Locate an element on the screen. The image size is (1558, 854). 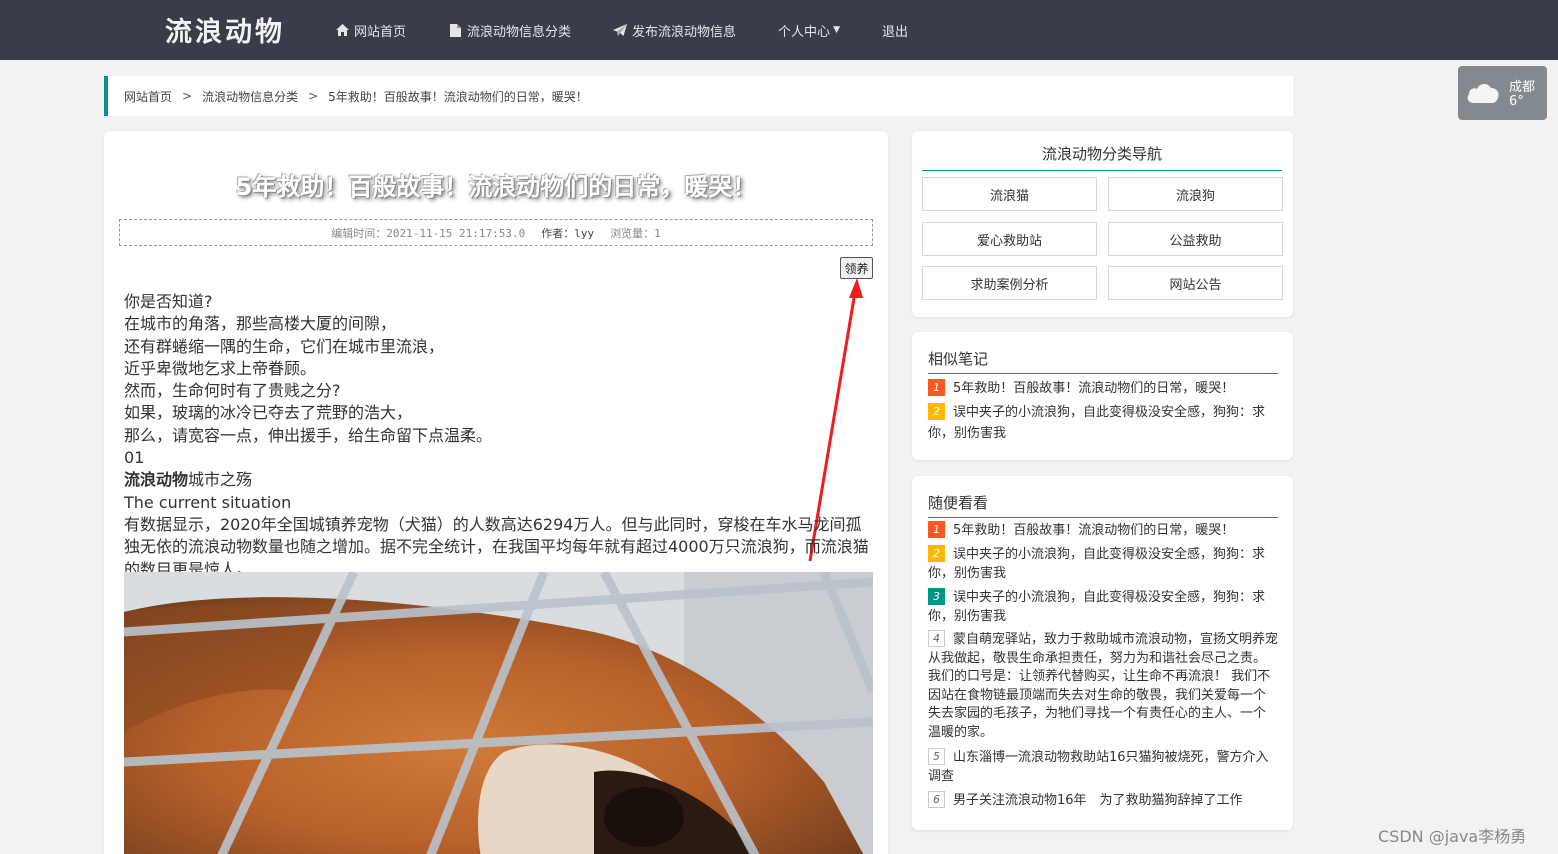
breadcrumb-current: 5年救助！百般故事！流浪动物们的日常，暖哭！ is located at coordinates (458, 96).